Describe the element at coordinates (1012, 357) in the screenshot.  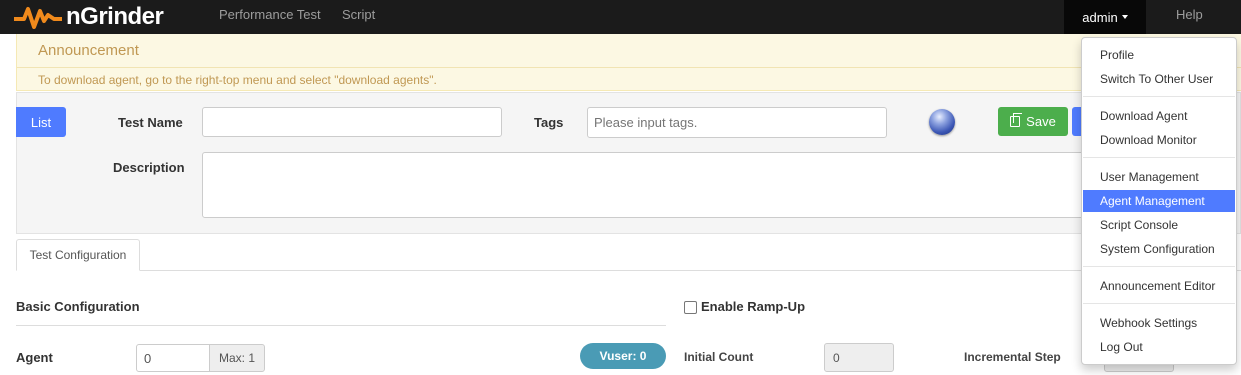
I see `incremental-step-label: Incremental Step` at that location.